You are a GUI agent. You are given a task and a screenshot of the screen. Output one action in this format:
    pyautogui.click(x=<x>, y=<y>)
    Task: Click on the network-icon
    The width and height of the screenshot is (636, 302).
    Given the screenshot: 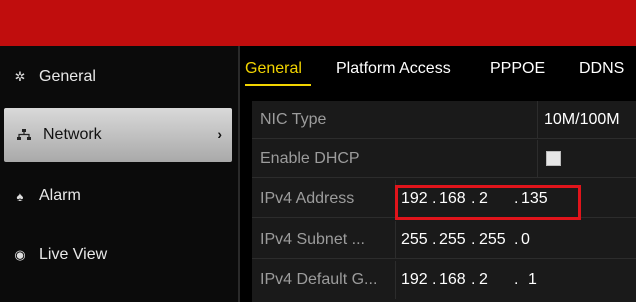 What is the action you would take?
    pyautogui.click(x=24, y=135)
    